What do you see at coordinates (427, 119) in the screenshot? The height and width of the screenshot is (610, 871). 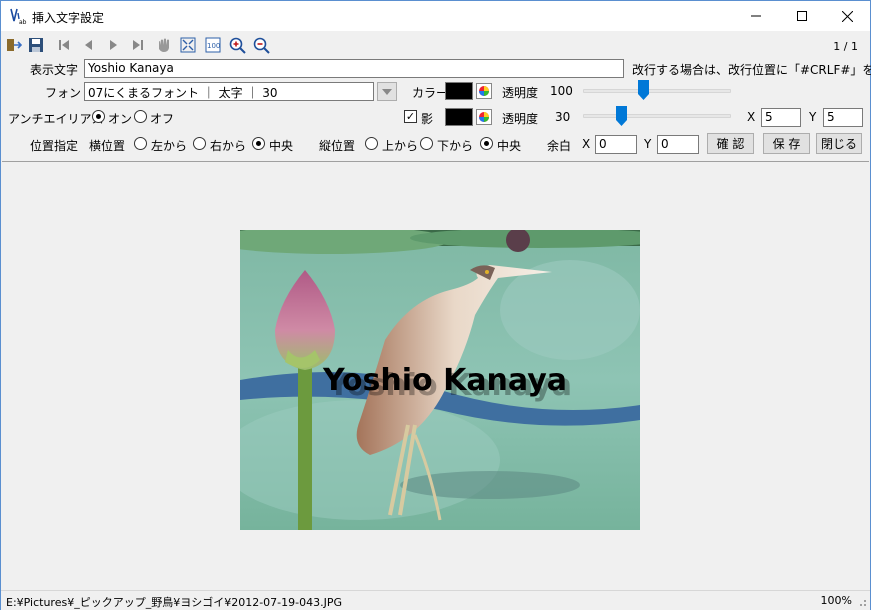 I see `shadow-label: 影` at bounding box center [427, 119].